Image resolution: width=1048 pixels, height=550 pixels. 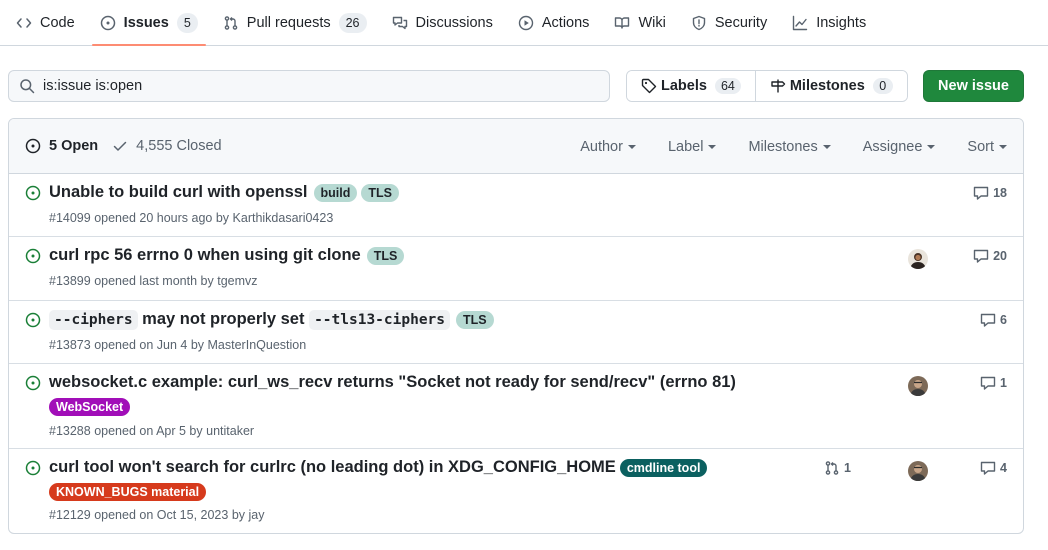 What do you see at coordinates (178, 192) in the screenshot?
I see `issue-title: Unable to build curl with openssl` at bounding box center [178, 192].